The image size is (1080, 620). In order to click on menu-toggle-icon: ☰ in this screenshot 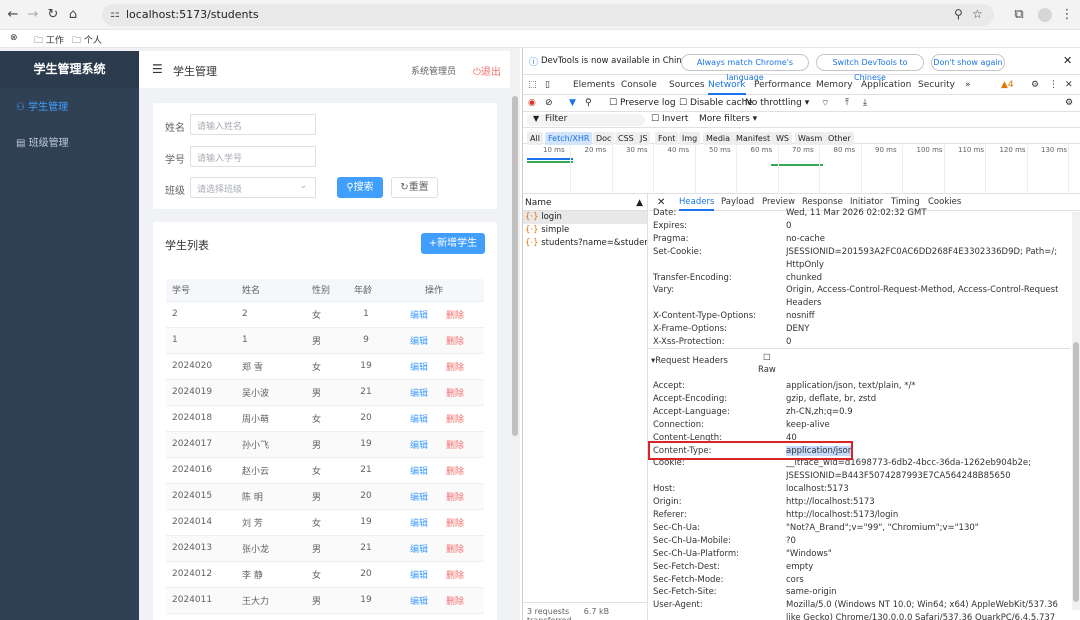, I will do `click(157, 69)`.